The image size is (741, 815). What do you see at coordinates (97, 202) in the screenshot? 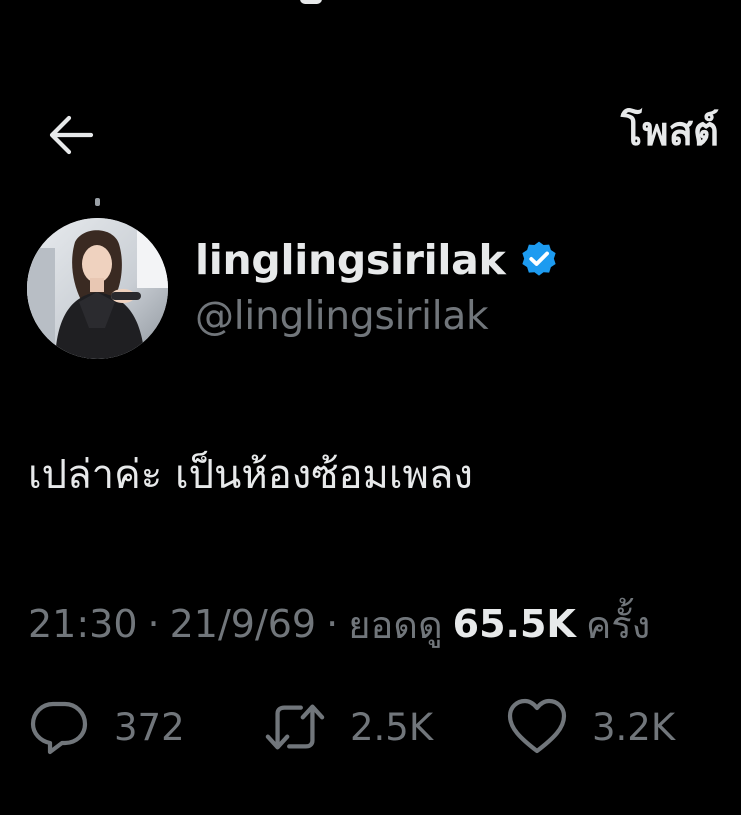
I see `thread-dot` at bounding box center [97, 202].